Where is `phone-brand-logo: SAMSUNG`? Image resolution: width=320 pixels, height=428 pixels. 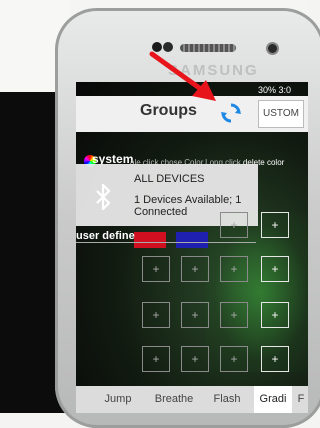 phone-brand-logo: SAMSUNG is located at coordinates (213, 70).